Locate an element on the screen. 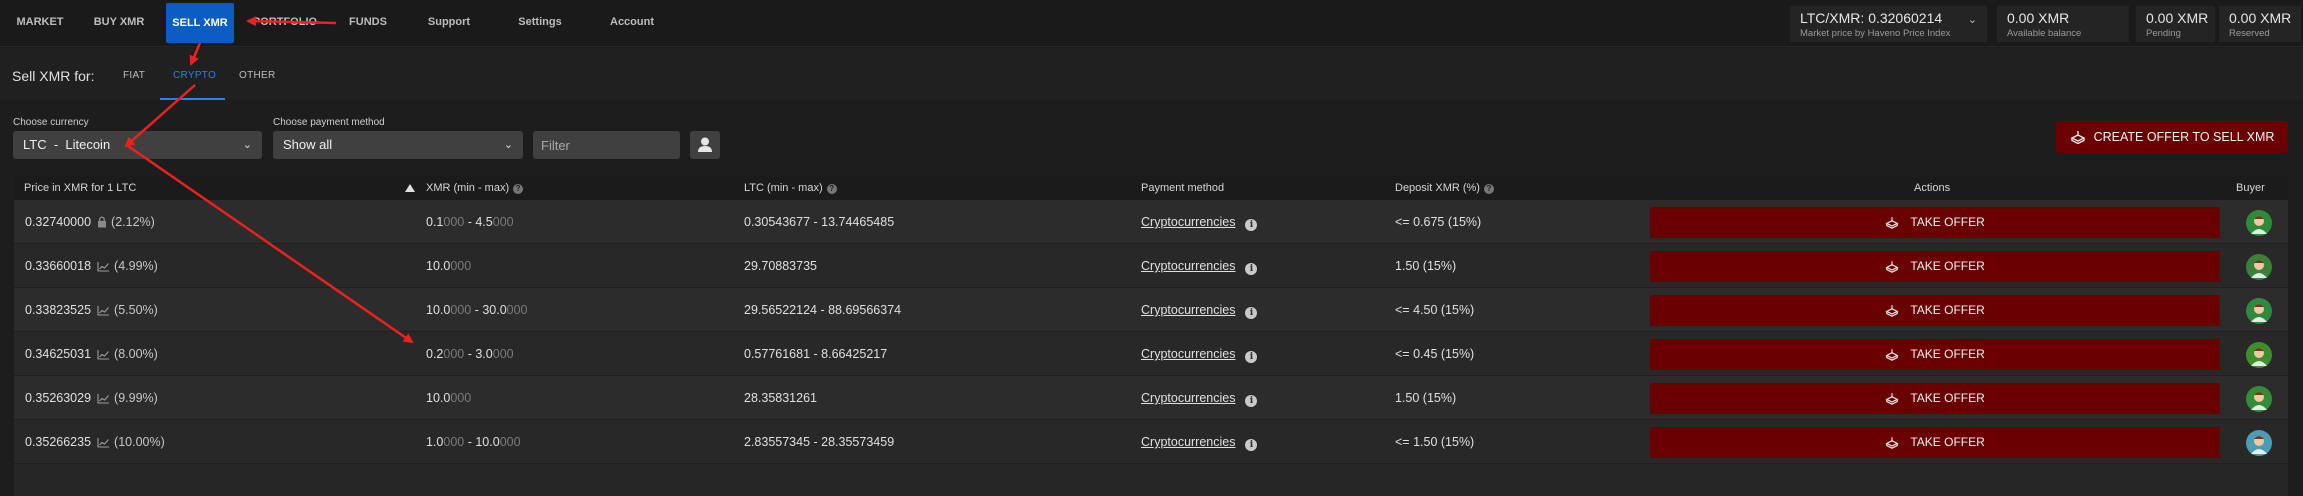  header-deposit: Deposit XMR (%)? is located at coordinates (1444, 188).